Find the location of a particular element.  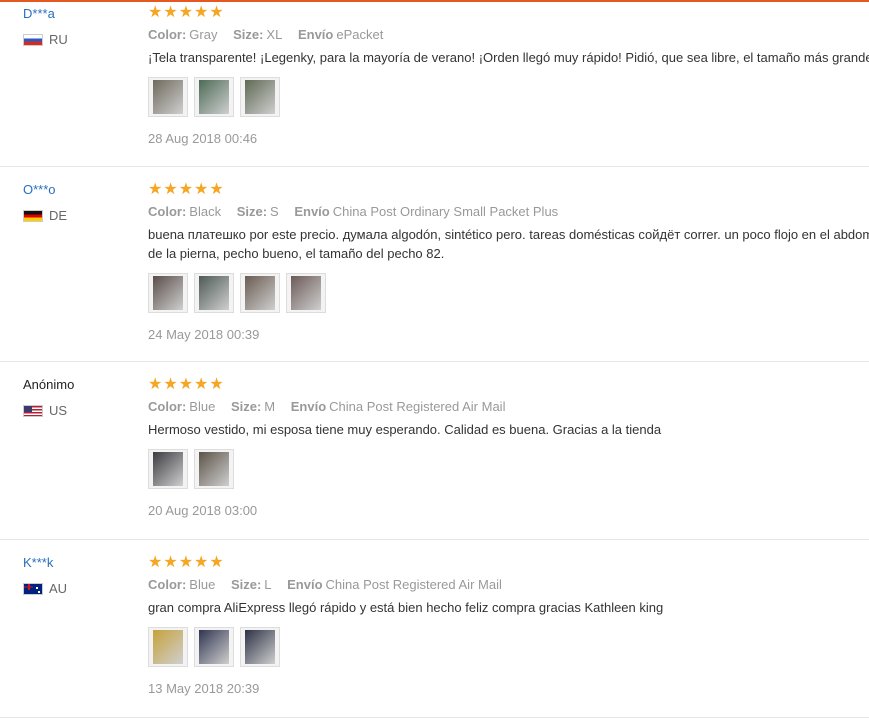

reviewer-country: DE is located at coordinates (45, 215).